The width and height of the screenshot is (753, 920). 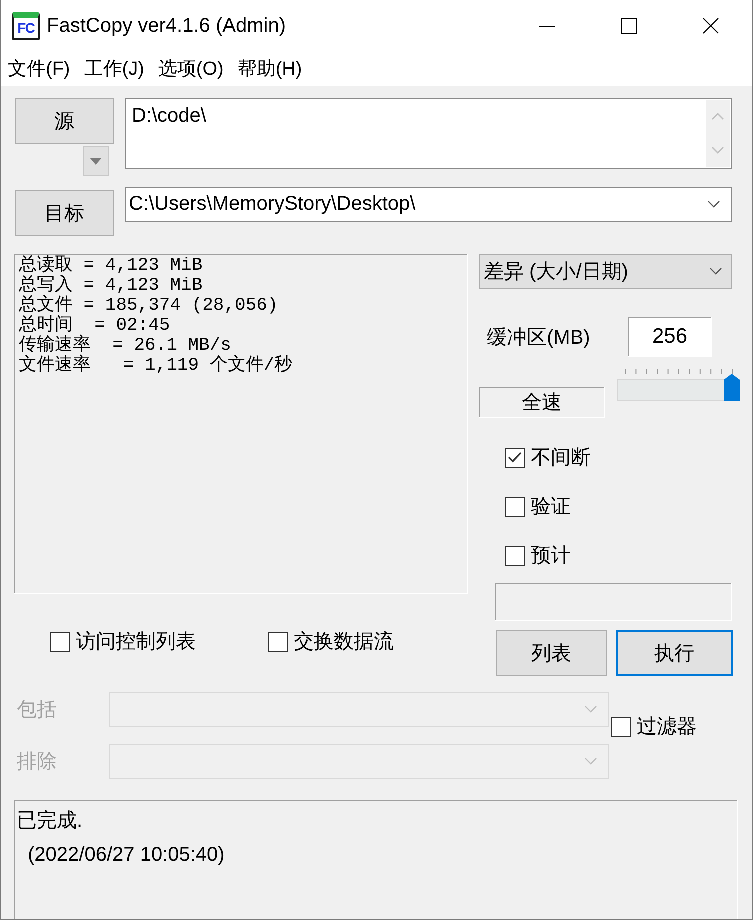 I want to click on source-path-field: D:\code\, so click(x=428, y=133).